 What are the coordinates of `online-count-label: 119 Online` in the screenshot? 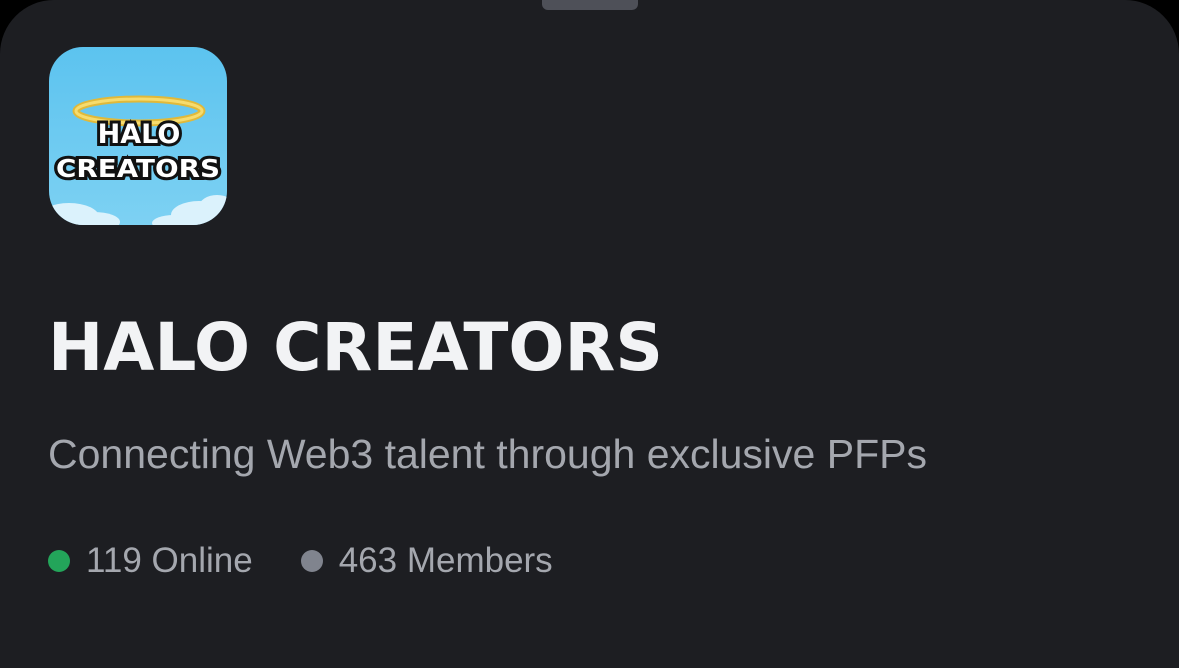 It's located at (169, 560).